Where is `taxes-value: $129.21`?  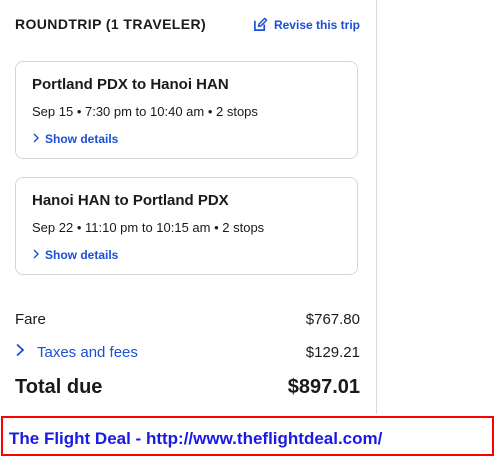 taxes-value: $129.21 is located at coordinates (332, 352).